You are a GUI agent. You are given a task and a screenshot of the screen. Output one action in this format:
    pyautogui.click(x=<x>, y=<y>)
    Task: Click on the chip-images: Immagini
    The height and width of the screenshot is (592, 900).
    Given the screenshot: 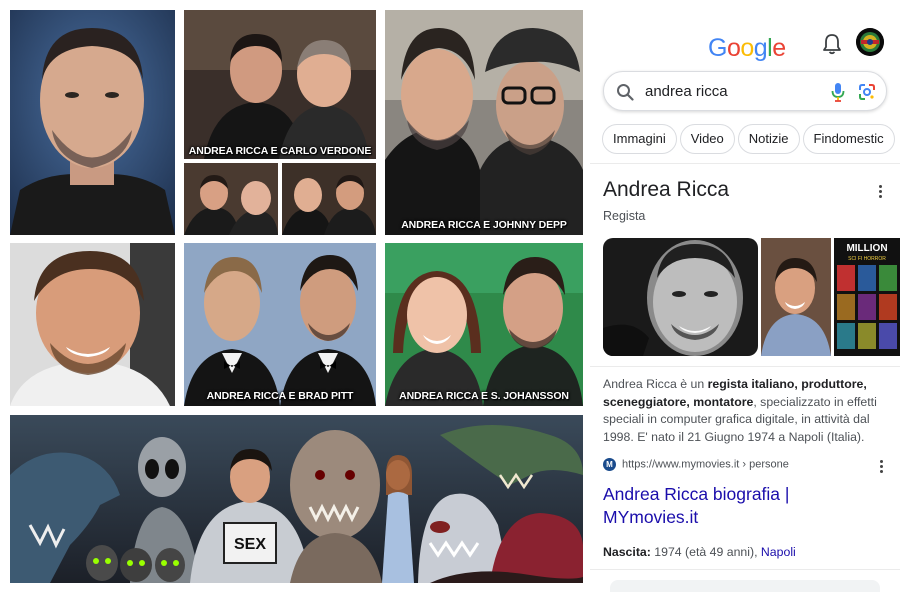 What is the action you would take?
    pyautogui.click(x=639, y=139)
    